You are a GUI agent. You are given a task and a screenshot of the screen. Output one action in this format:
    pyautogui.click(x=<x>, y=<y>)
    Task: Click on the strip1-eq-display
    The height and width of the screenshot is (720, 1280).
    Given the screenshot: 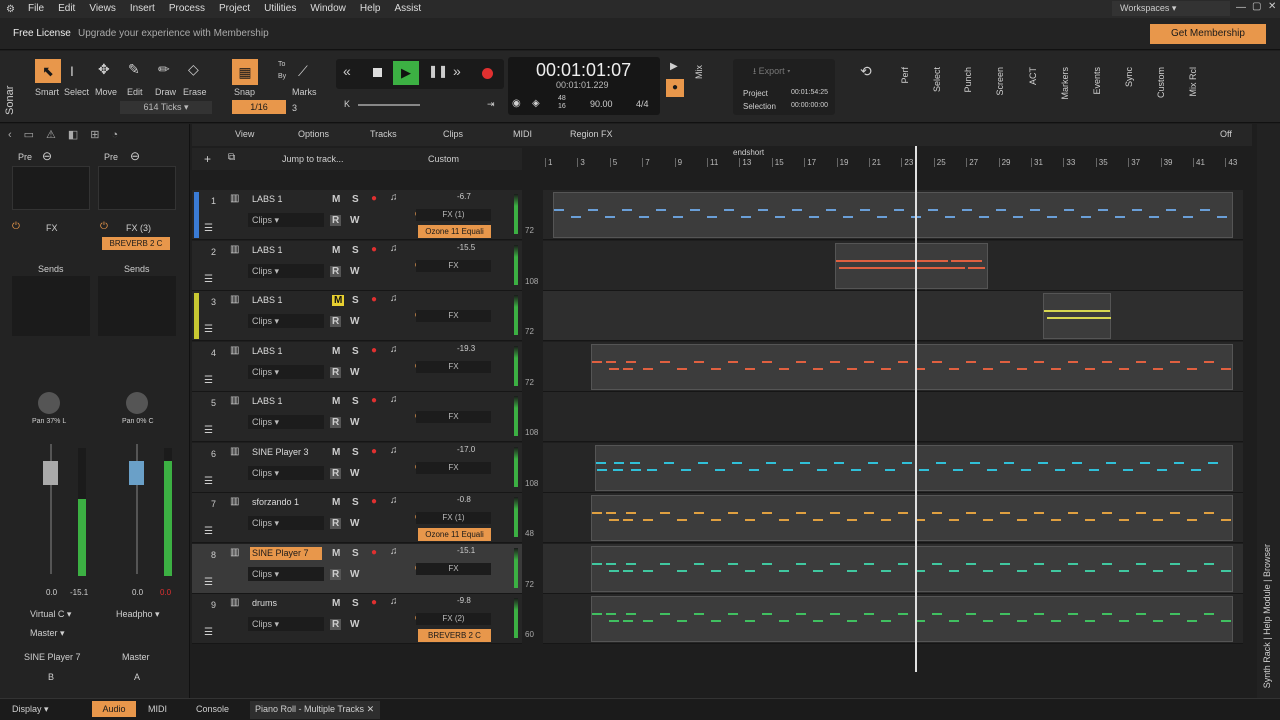 What is the action you would take?
    pyautogui.click(x=51, y=188)
    